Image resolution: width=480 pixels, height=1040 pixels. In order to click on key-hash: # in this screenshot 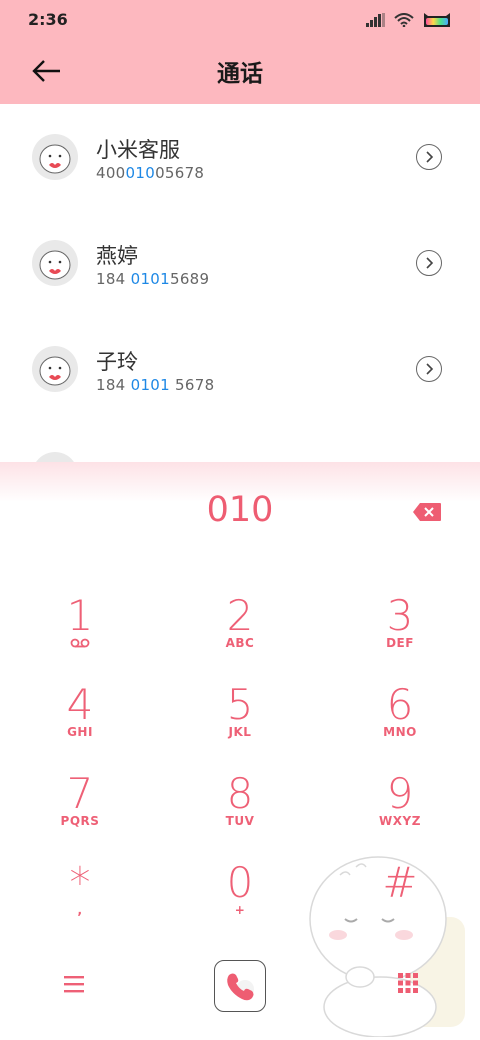, I will do `click(400, 899)`.